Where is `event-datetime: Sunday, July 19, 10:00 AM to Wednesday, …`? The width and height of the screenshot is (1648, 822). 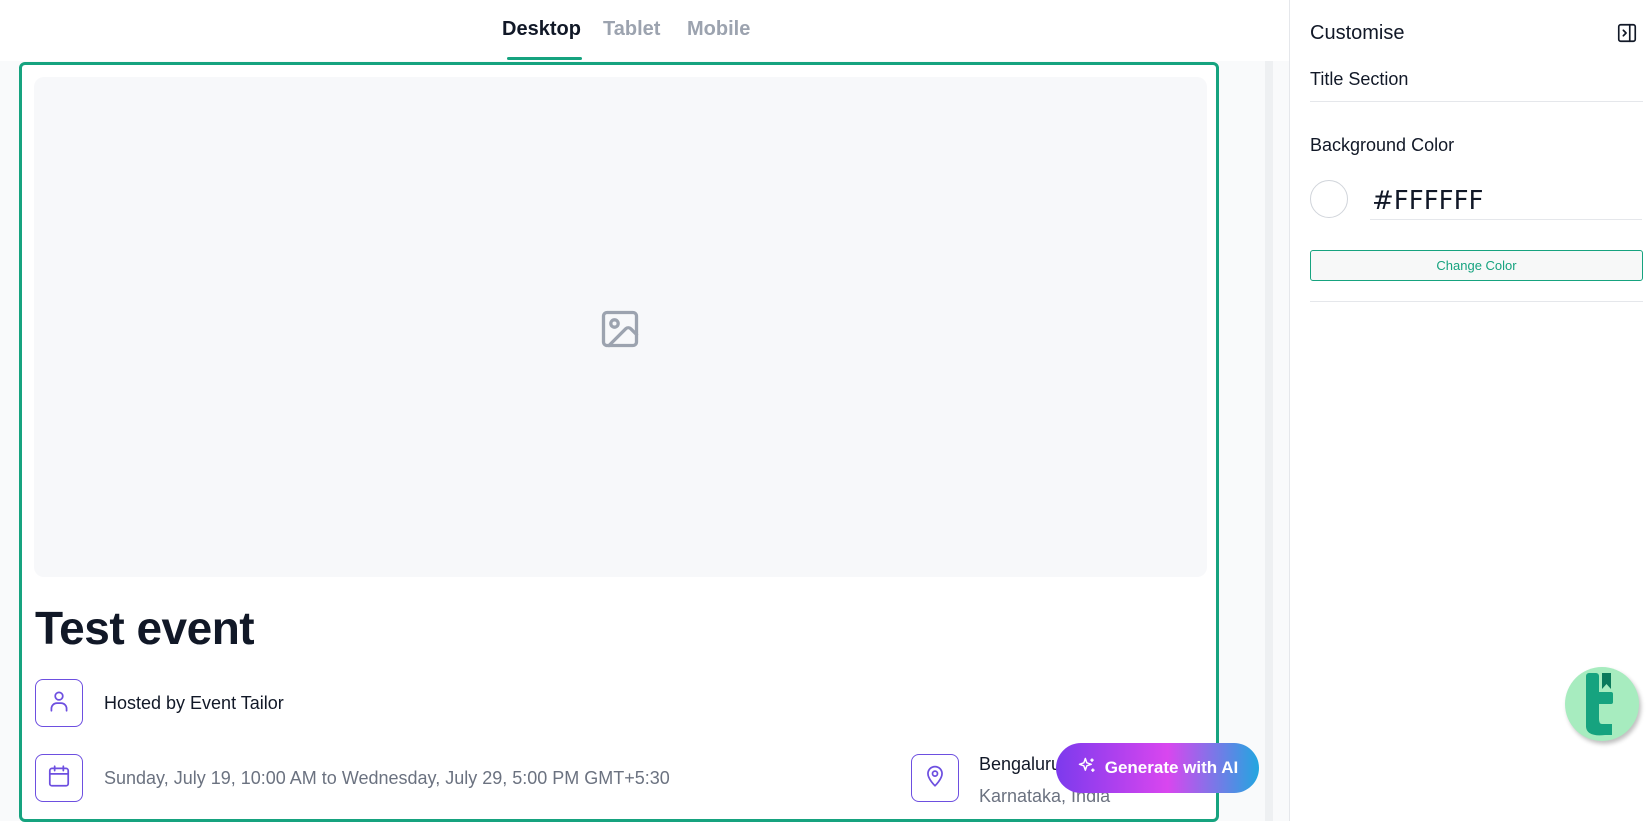
event-datetime: Sunday, July 19, 10:00 AM to Wednesday, … is located at coordinates (387, 778).